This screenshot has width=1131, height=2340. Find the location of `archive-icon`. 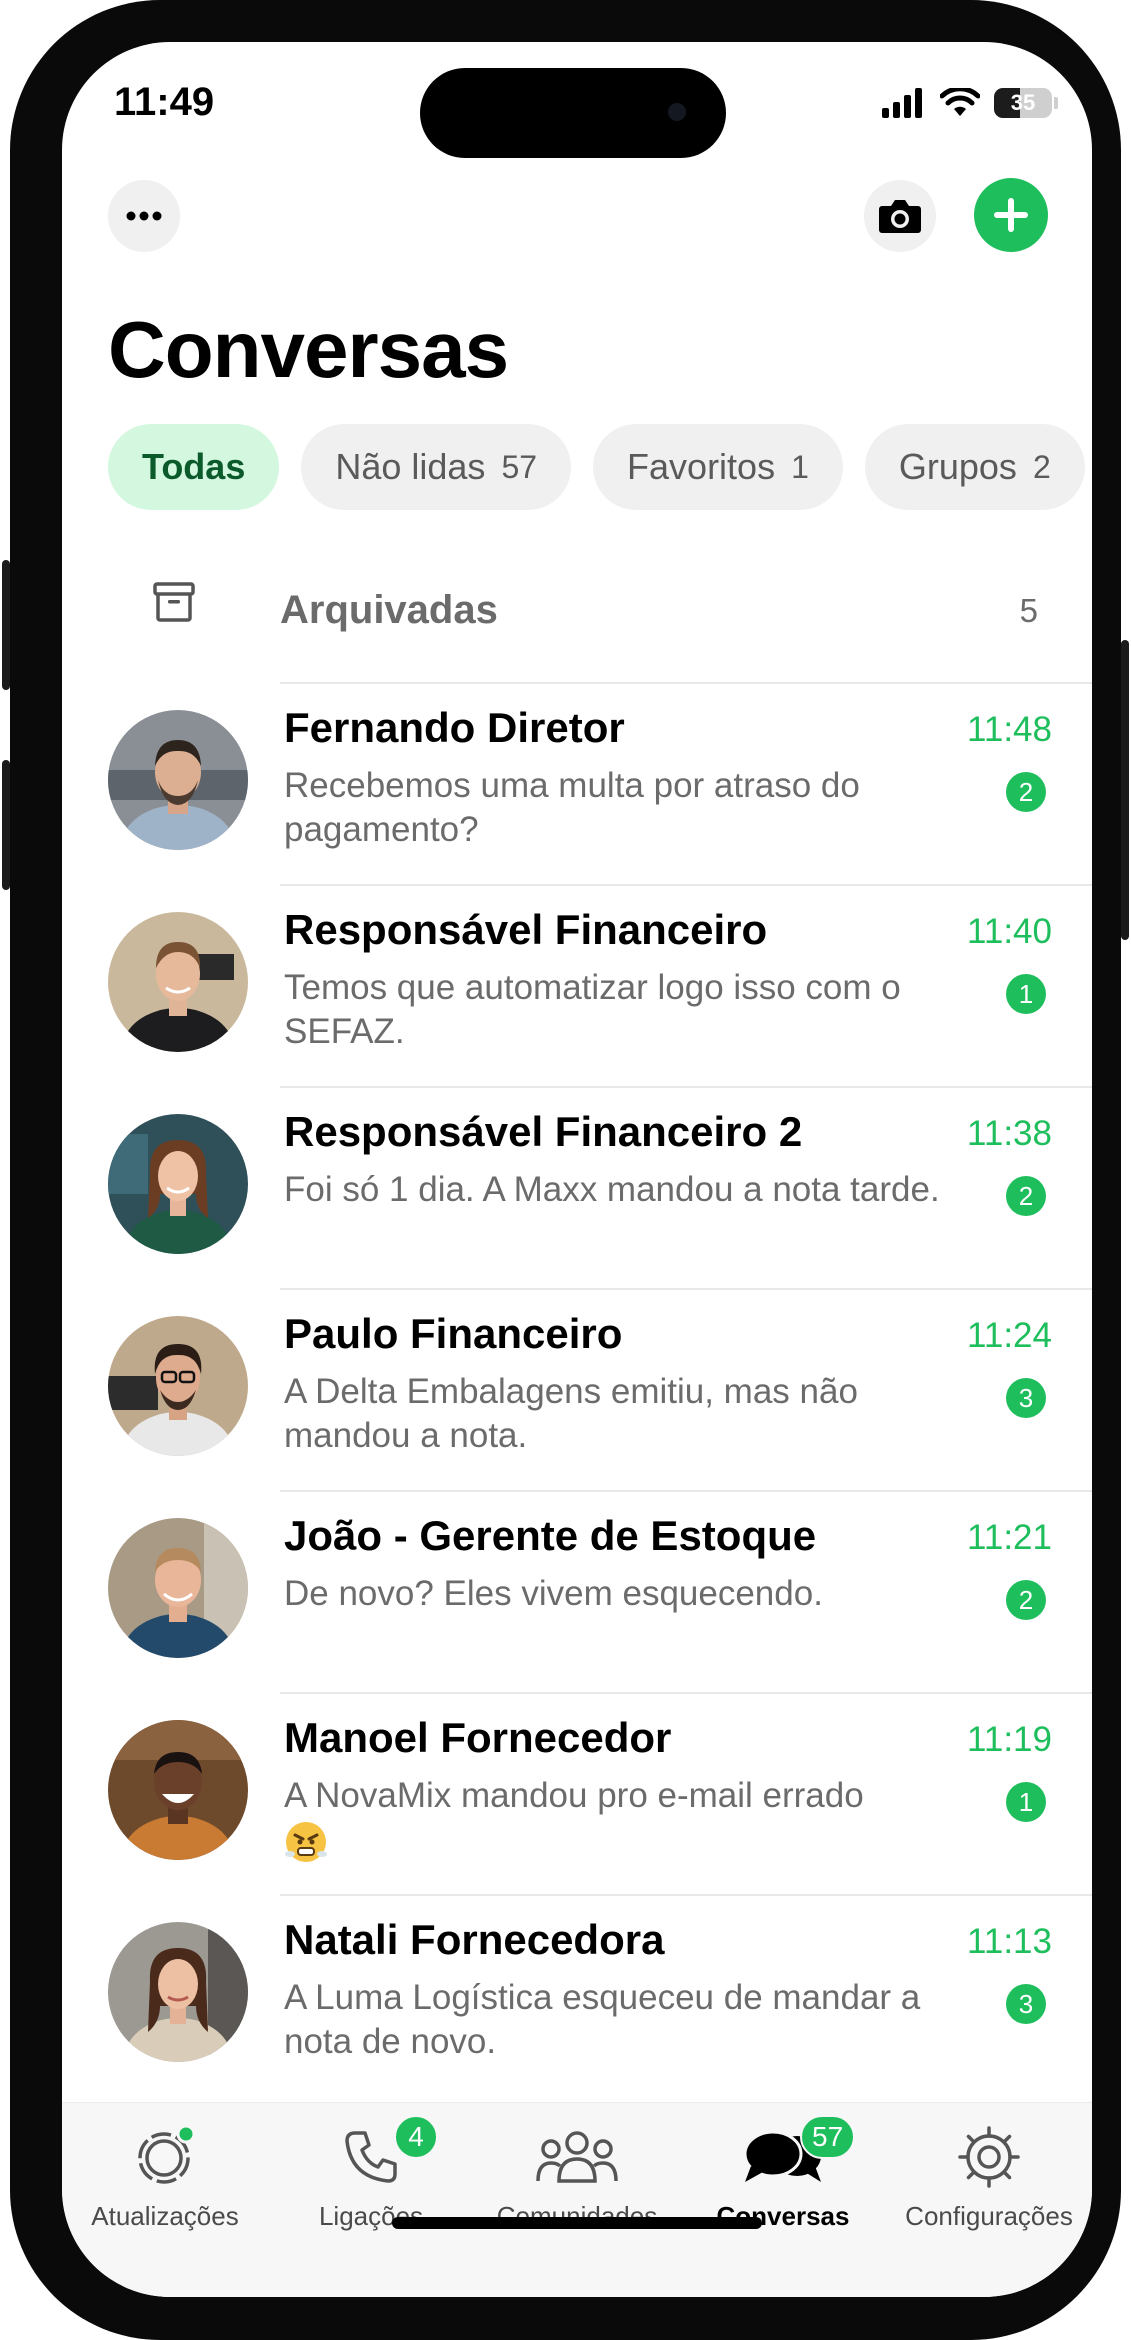

archive-icon is located at coordinates (174, 602).